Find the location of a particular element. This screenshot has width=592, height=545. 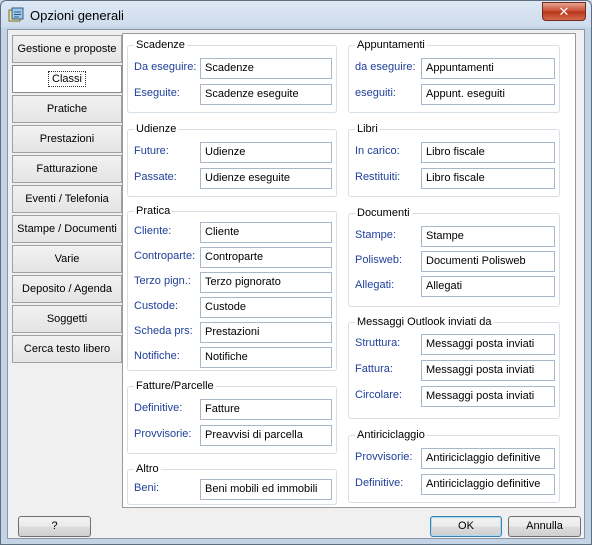

row-custode: Custode is located at coordinates (233, 307).